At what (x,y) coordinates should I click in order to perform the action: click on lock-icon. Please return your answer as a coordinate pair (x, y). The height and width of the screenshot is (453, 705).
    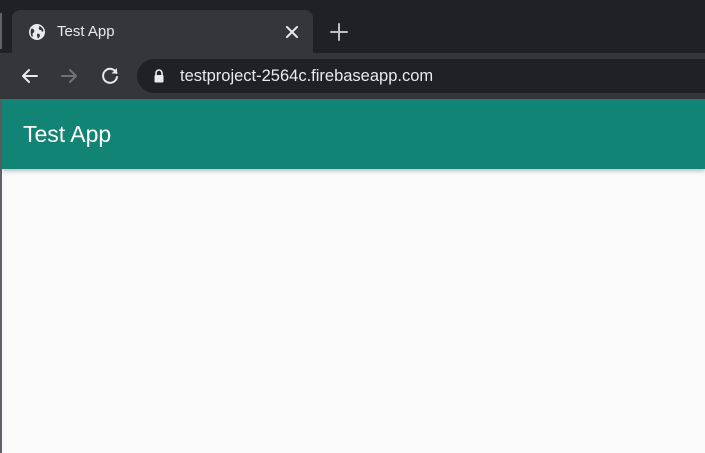
    Looking at the image, I should click on (159, 76).